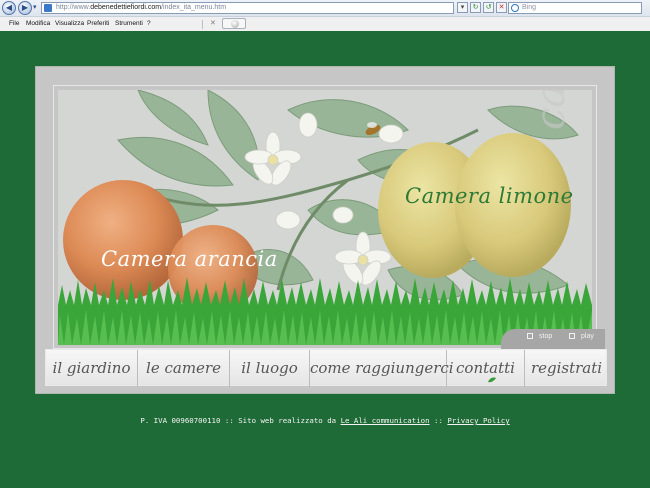 This screenshot has width=650, height=488. Describe the element at coordinates (551, 110) in the screenshot. I see `ghost-watermark-text: camere` at that location.